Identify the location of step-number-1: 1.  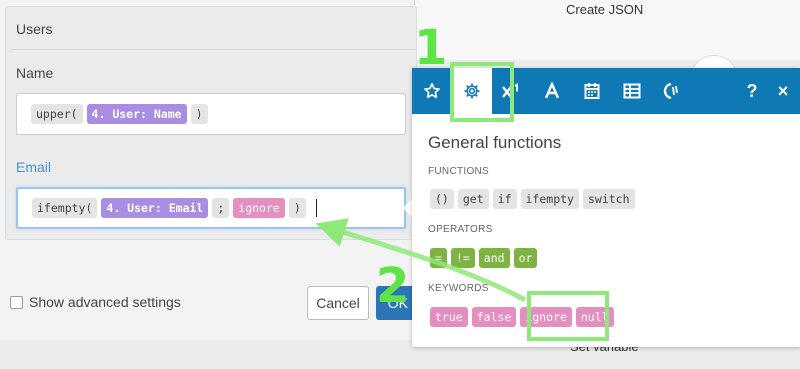
(431, 48).